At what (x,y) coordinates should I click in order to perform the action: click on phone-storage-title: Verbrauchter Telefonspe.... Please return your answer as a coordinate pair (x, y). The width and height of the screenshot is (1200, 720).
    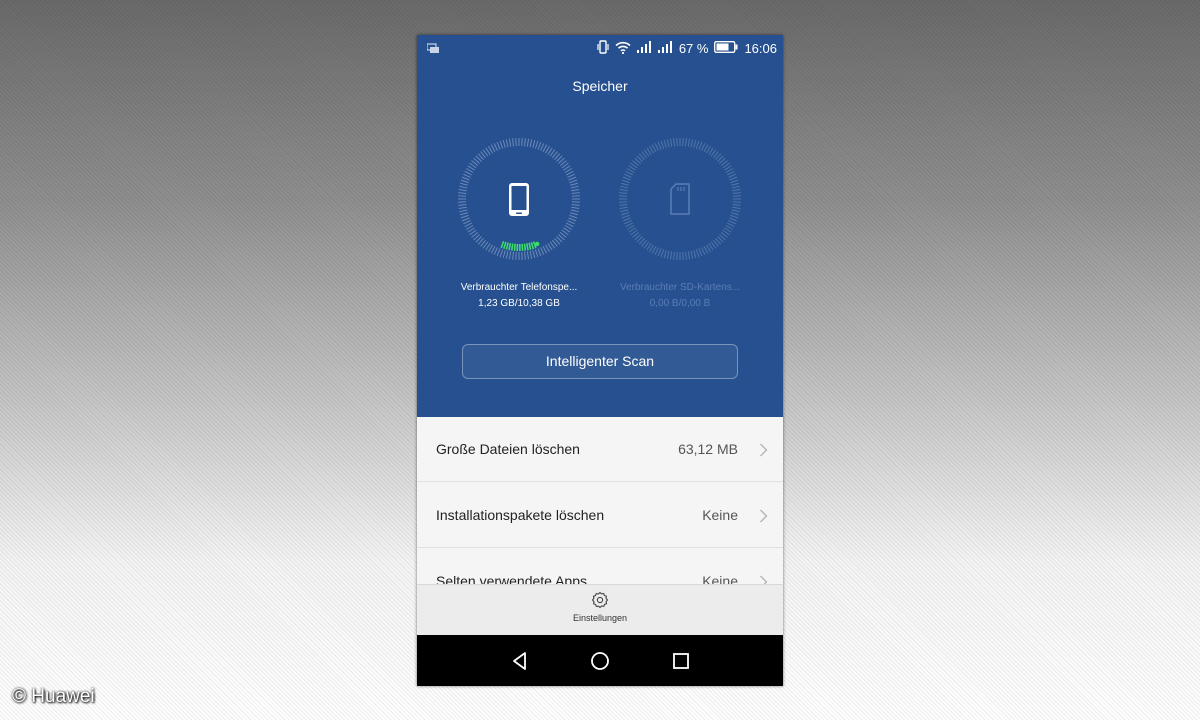
    Looking at the image, I should click on (519, 287).